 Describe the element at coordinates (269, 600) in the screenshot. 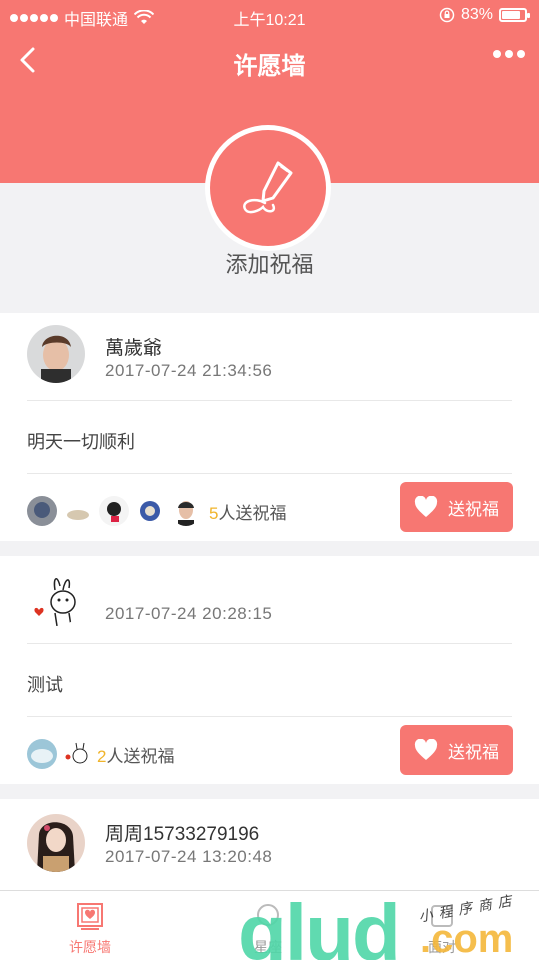

I see `card-user: 2017-07-24 20:28:15` at that location.